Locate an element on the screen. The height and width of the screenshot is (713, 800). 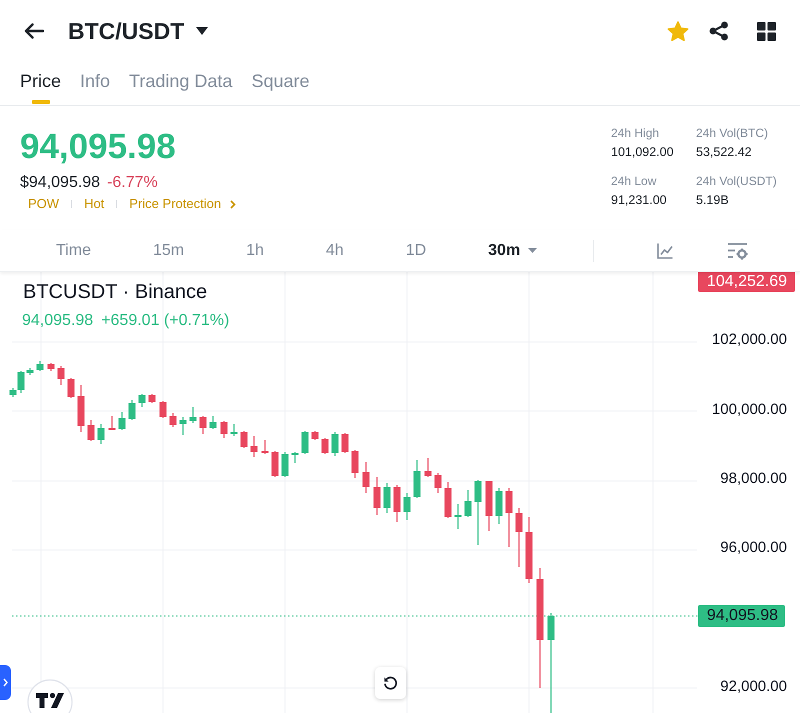
tab: Trading Data is located at coordinates (180, 83).